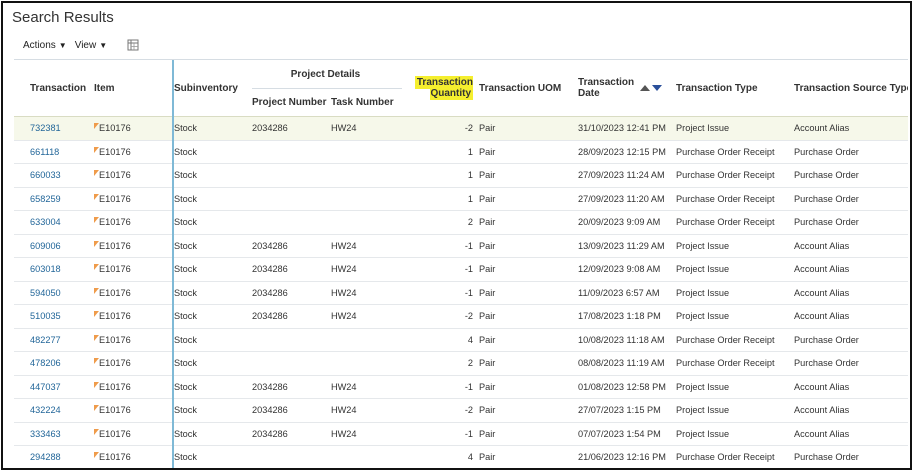 This screenshot has width=913, height=471. What do you see at coordinates (45, 457) in the screenshot?
I see `transaction-link: 294288` at bounding box center [45, 457].